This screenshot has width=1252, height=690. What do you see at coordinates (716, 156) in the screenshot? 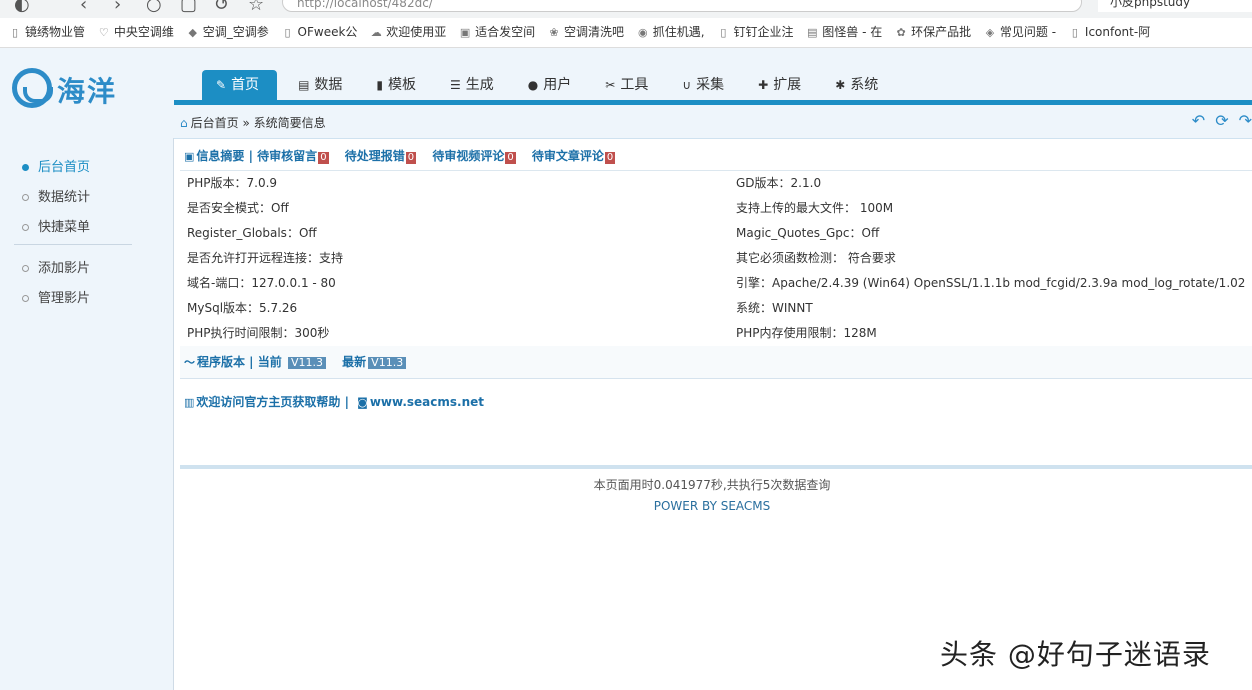
I see `summary-header: ▣ 信息摘要 | 待审核留言 0 待处理报错 0 待审视频评论 0 待审文章评论 0` at bounding box center [716, 156].